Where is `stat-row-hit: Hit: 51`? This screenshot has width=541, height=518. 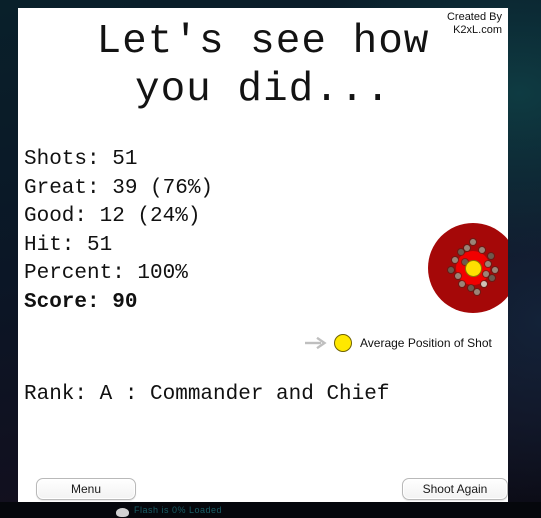
stat-row-hit: Hit: 51 is located at coordinates (68, 245).